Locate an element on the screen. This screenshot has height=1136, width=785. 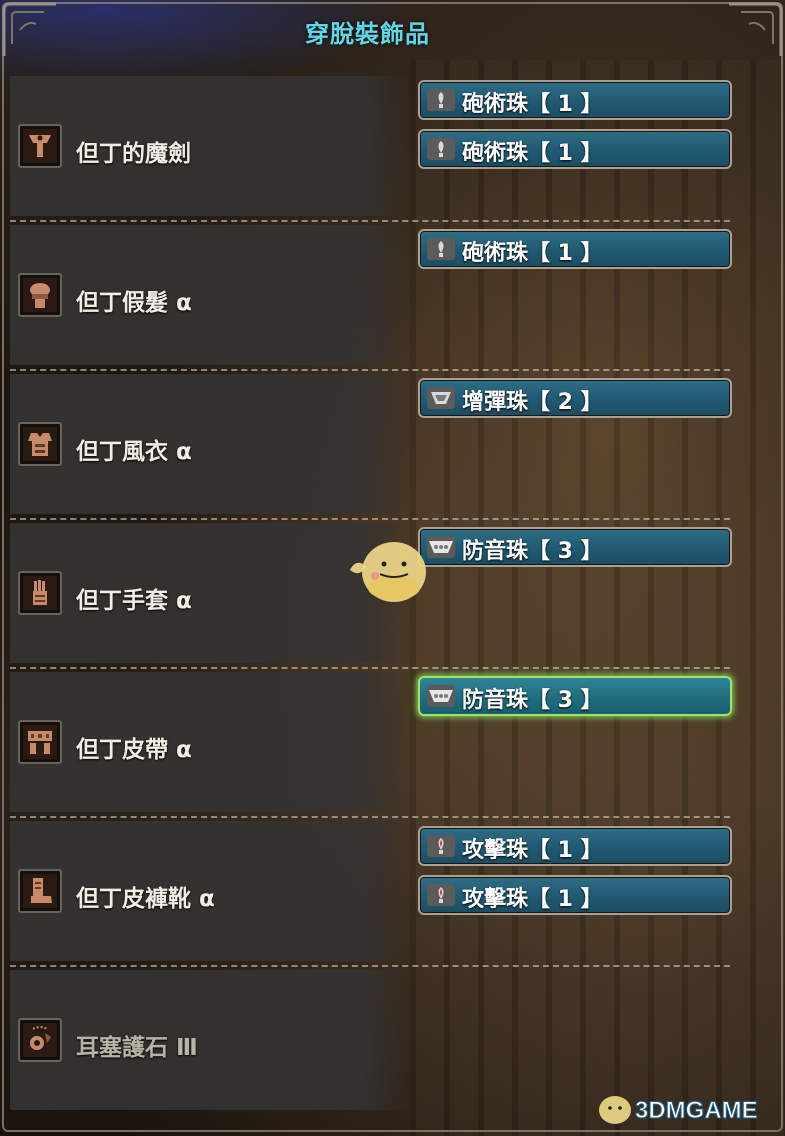
screen-title: 穿脫裝飾品 is located at coordinates (367, 34).